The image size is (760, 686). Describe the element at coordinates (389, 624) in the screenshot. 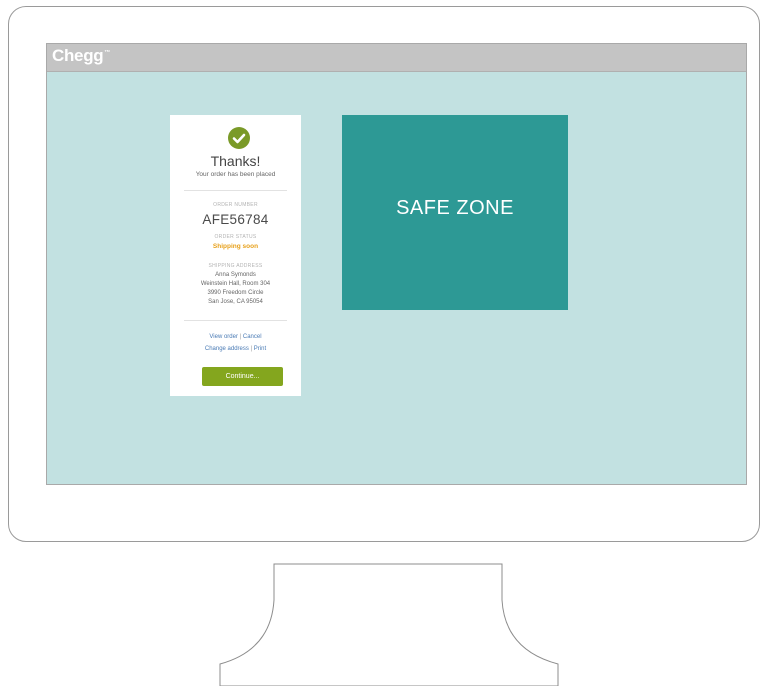

I see `monitor-stand` at that location.